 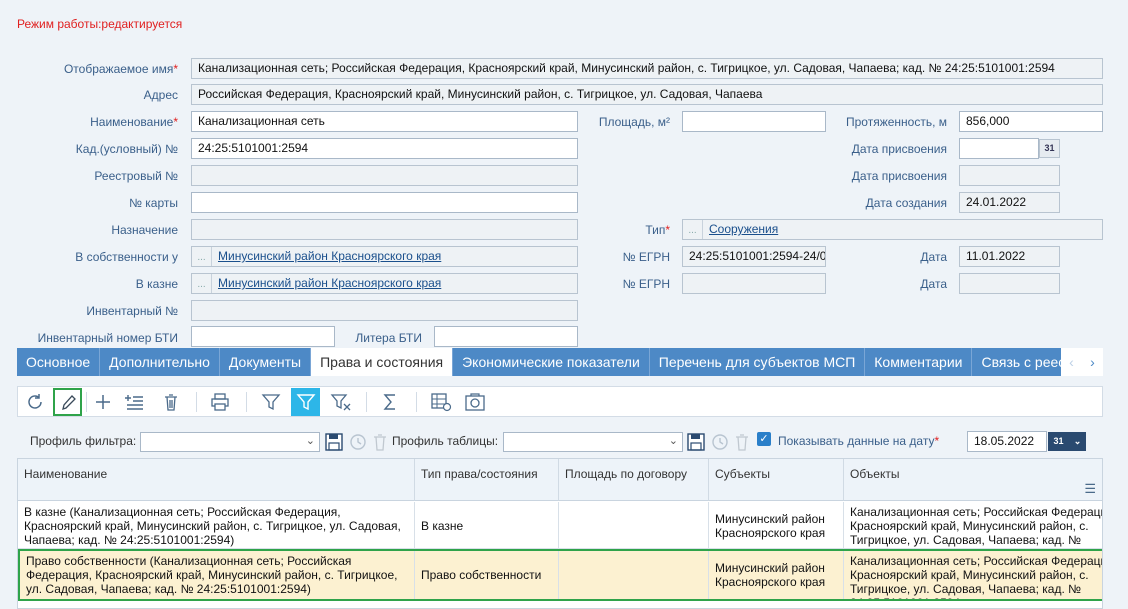 I want to click on owner-field: ... Минусинский район Красноярского края, so click(x=384, y=256).